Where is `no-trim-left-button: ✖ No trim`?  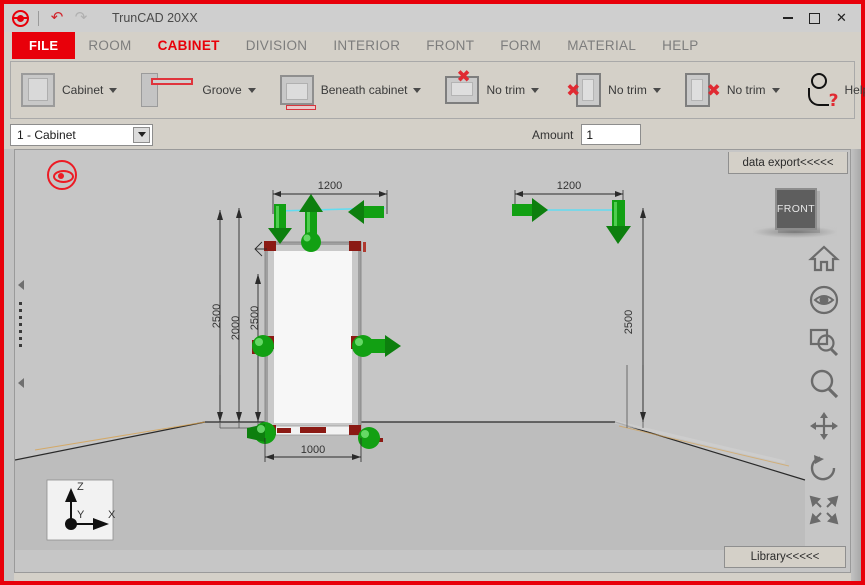
no-trim-left-button: ✖ No trim is located at coordinates (614, 90).